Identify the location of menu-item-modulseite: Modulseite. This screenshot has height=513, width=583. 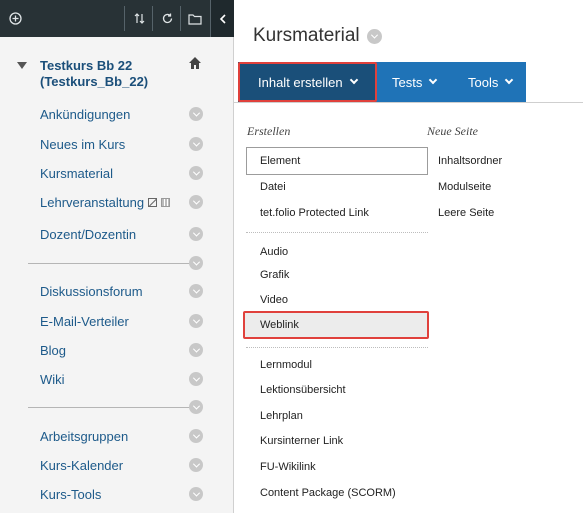
(464, 187).